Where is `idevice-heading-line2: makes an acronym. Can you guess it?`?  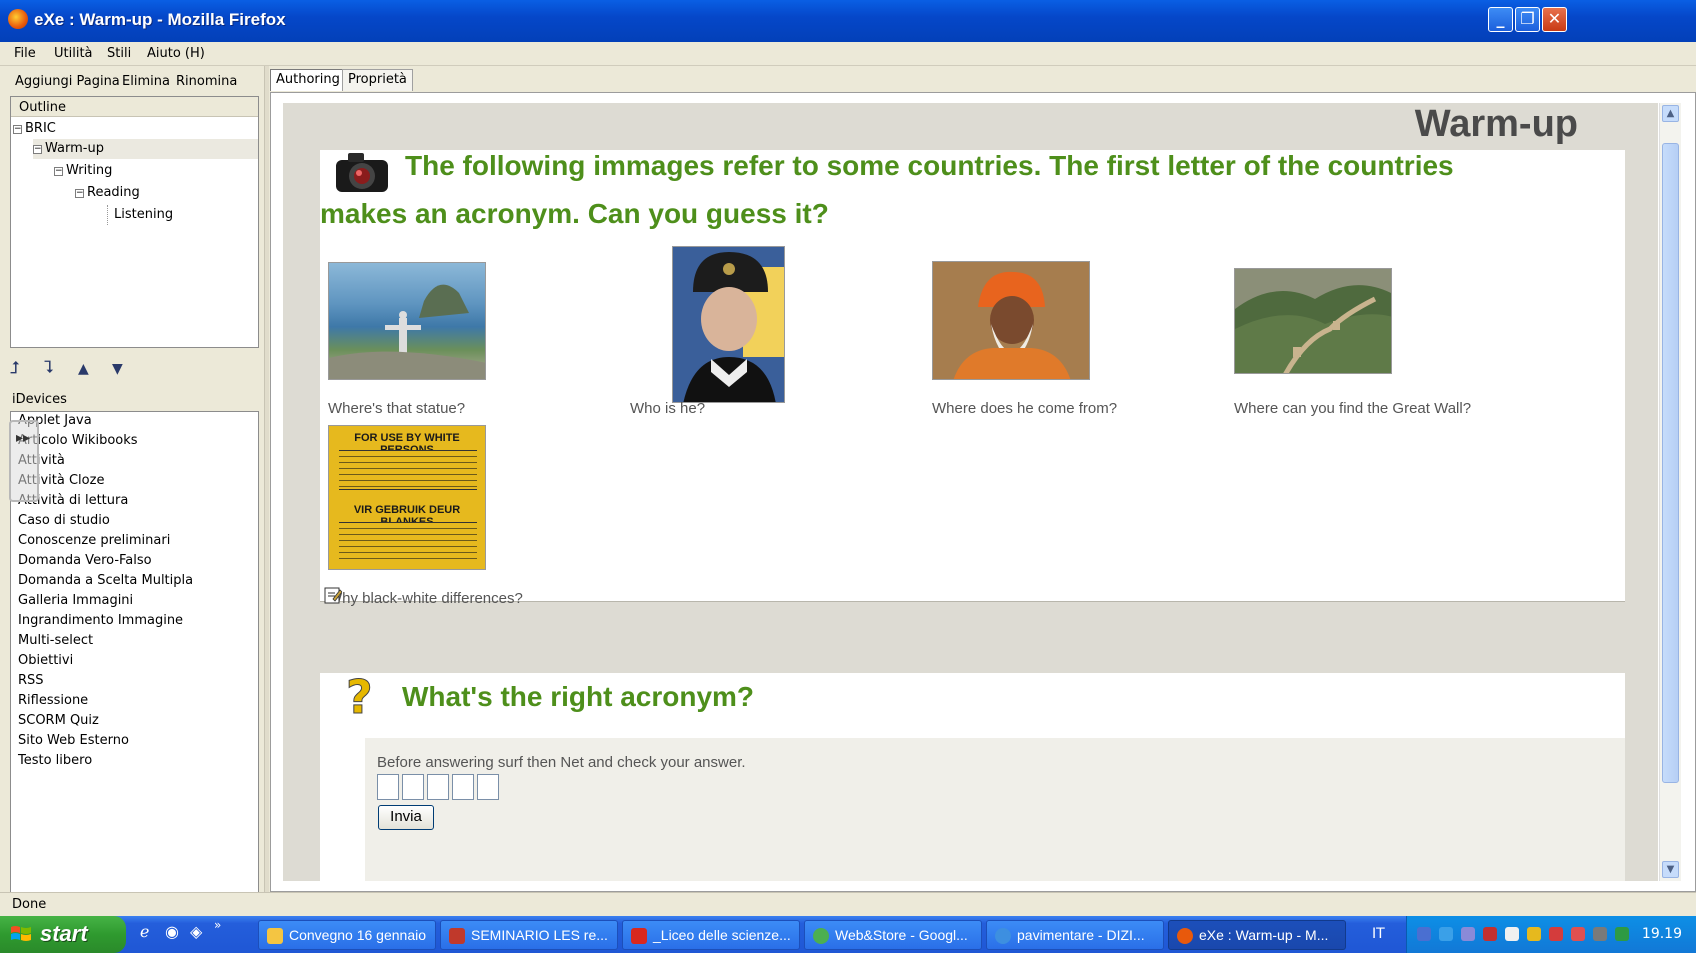
idevice-heading-line2: makes an acronym. Can you guess it? is located at coordinates (574, 213).